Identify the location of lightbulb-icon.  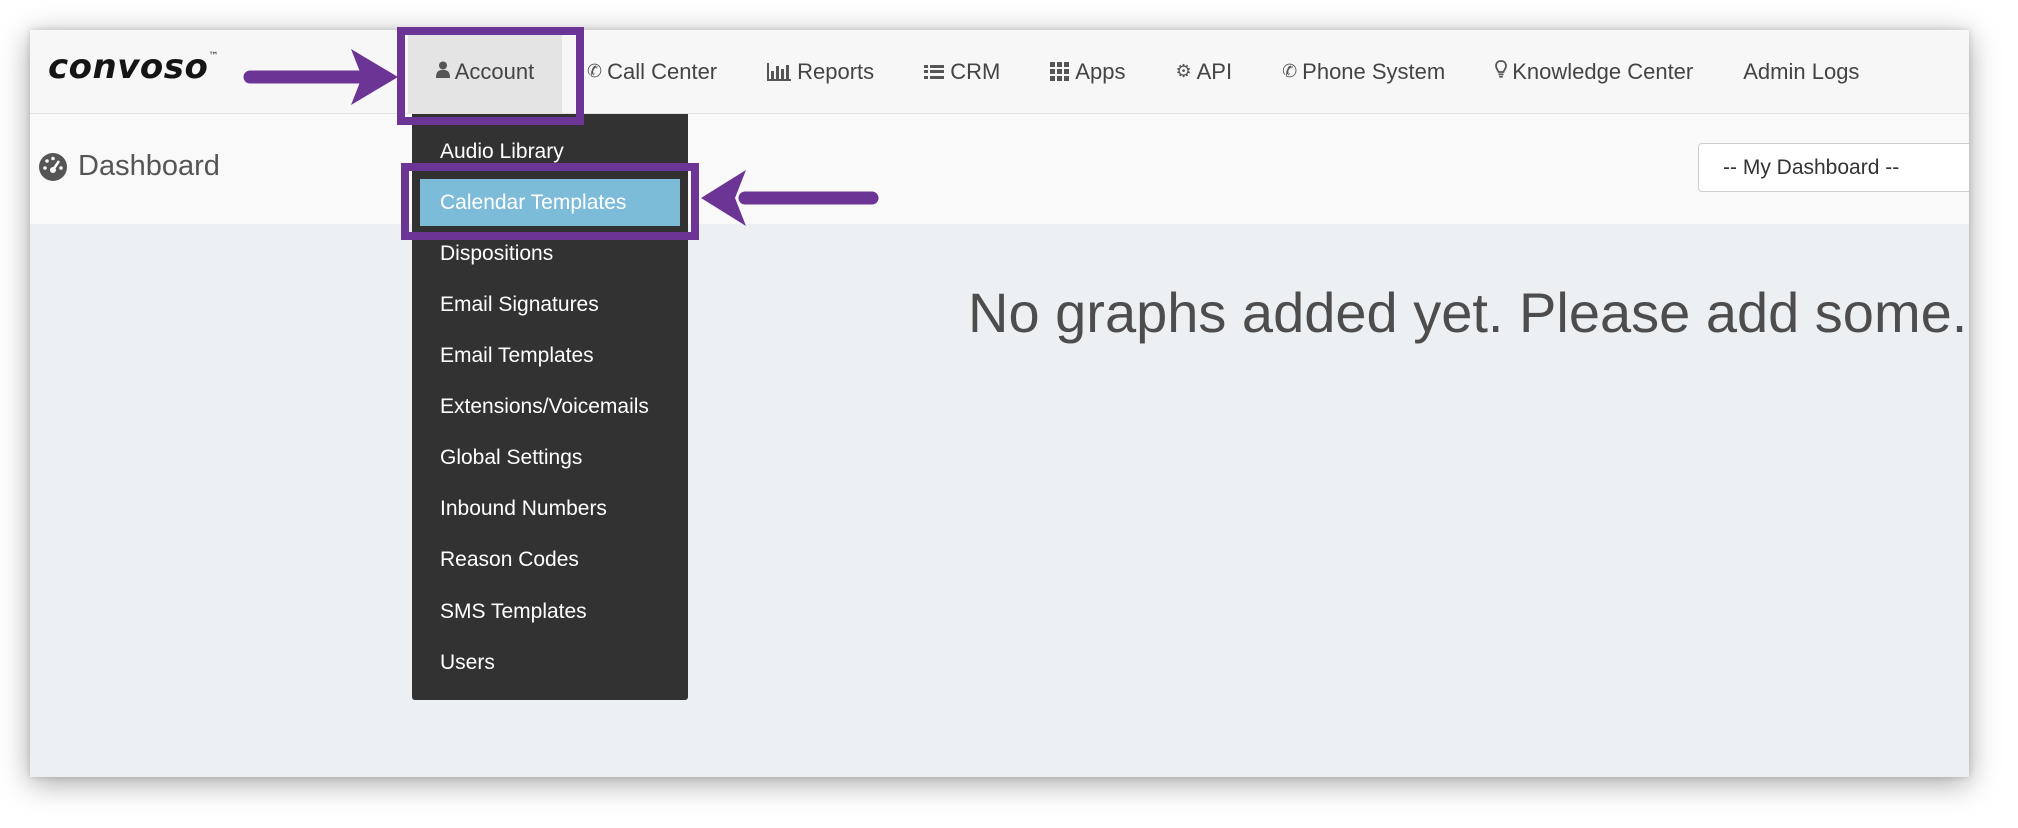
(1501, 71).